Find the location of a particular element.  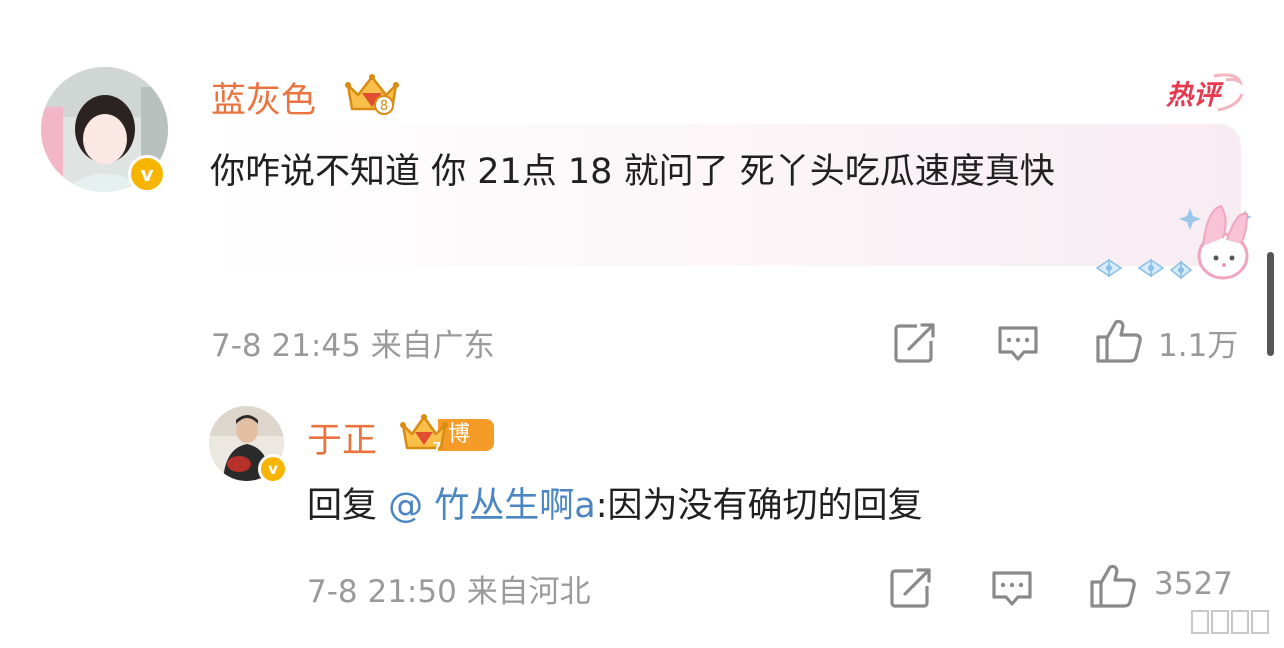

reply-body: :因为没有确切的回复 is located at coordinates (759, 506).